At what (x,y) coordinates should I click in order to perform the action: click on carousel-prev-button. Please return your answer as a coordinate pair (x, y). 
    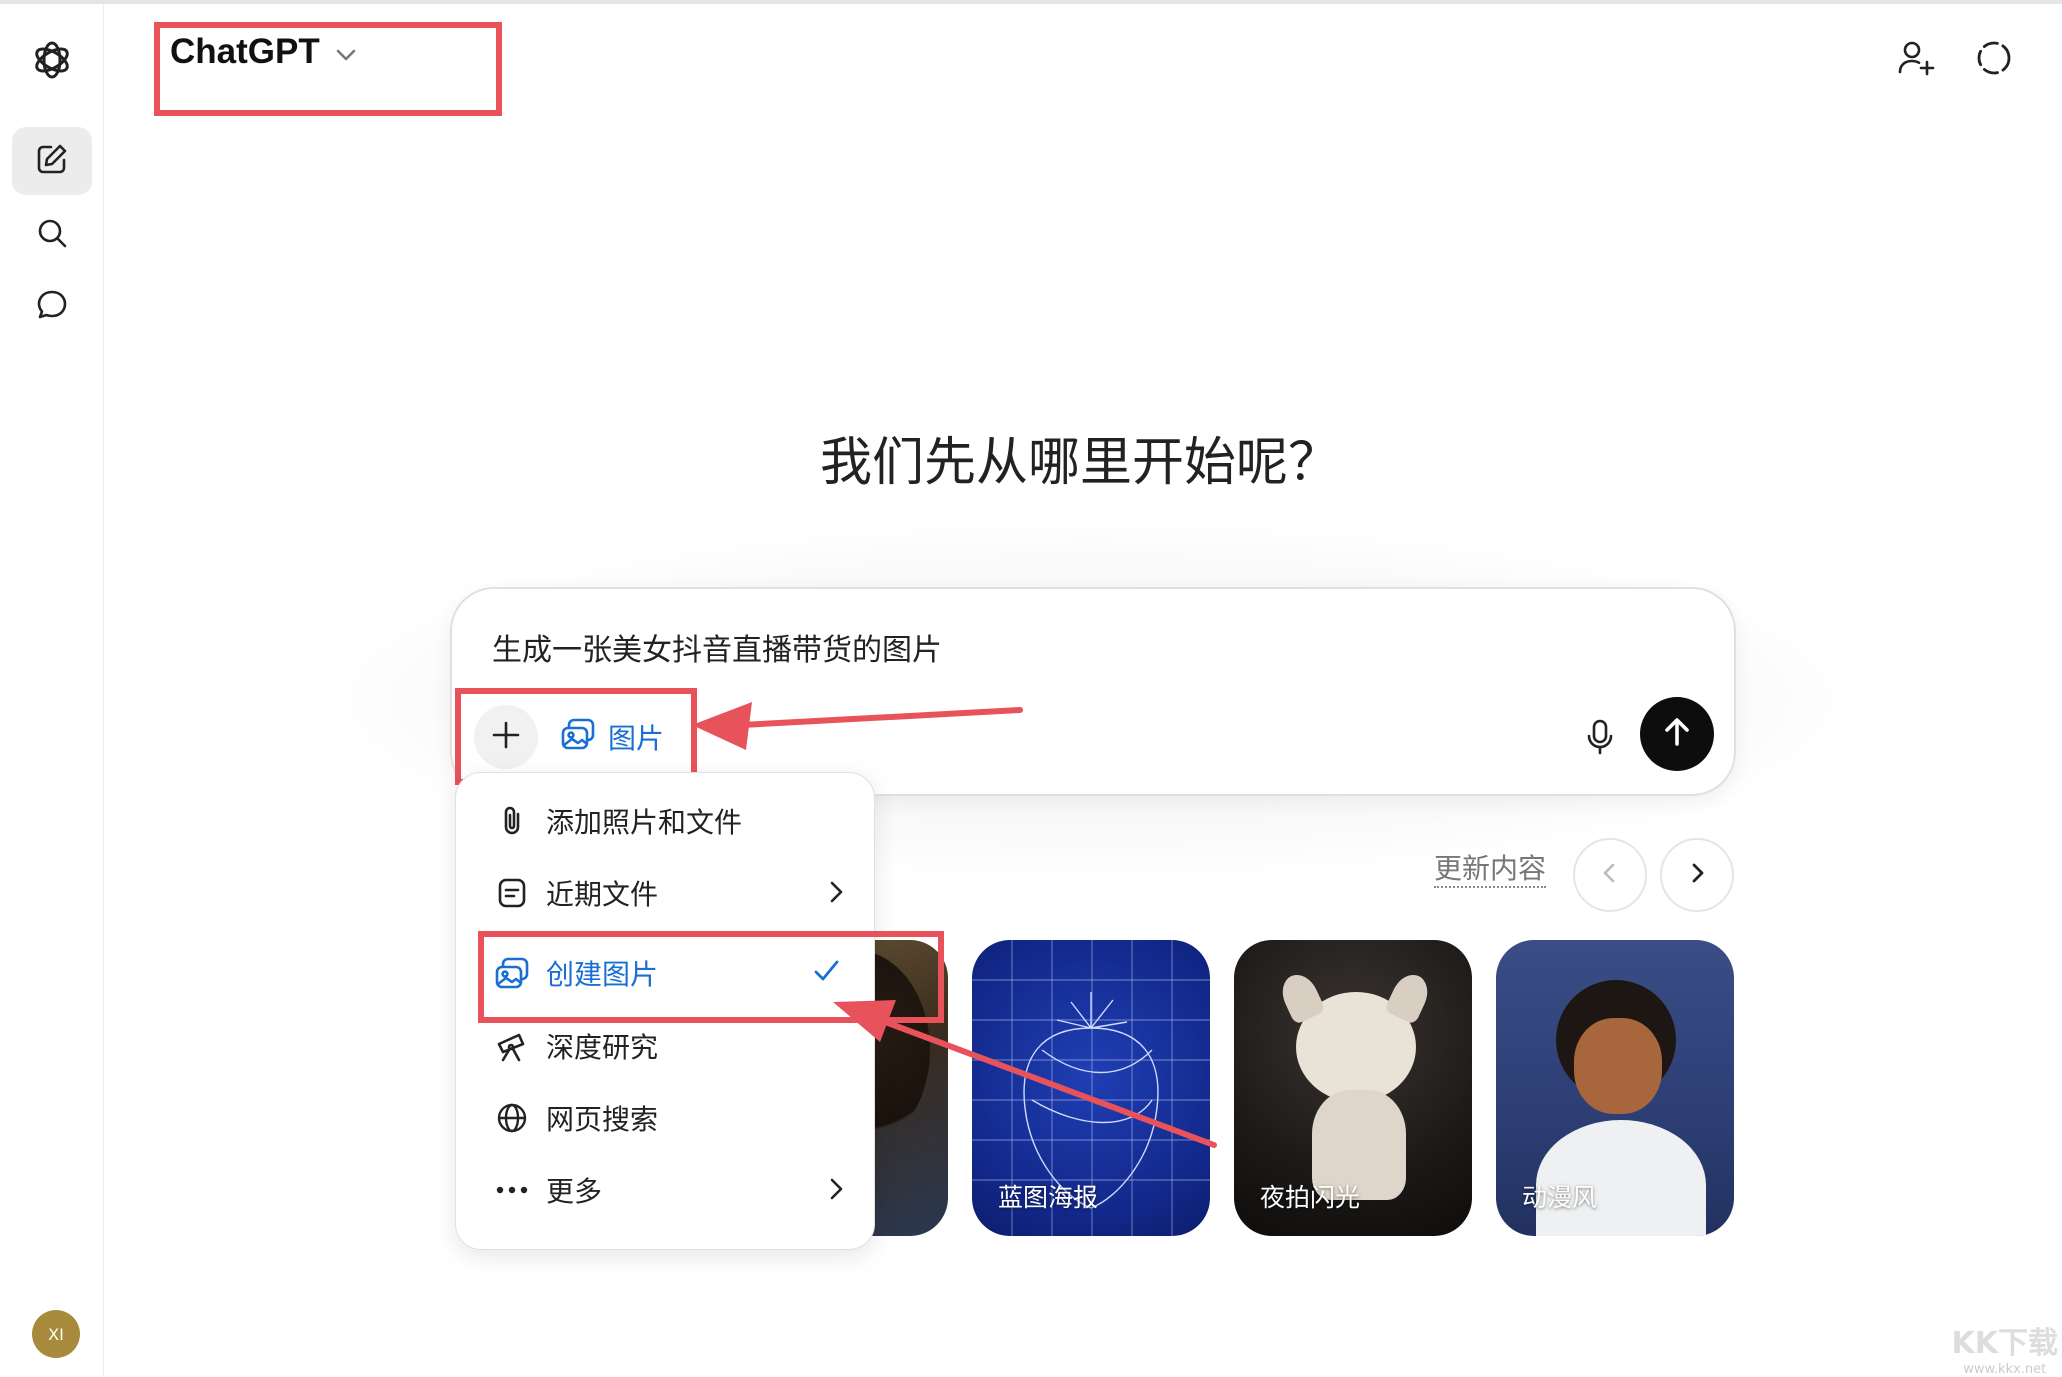
    Looking at the image, I should click on (1610, 875).